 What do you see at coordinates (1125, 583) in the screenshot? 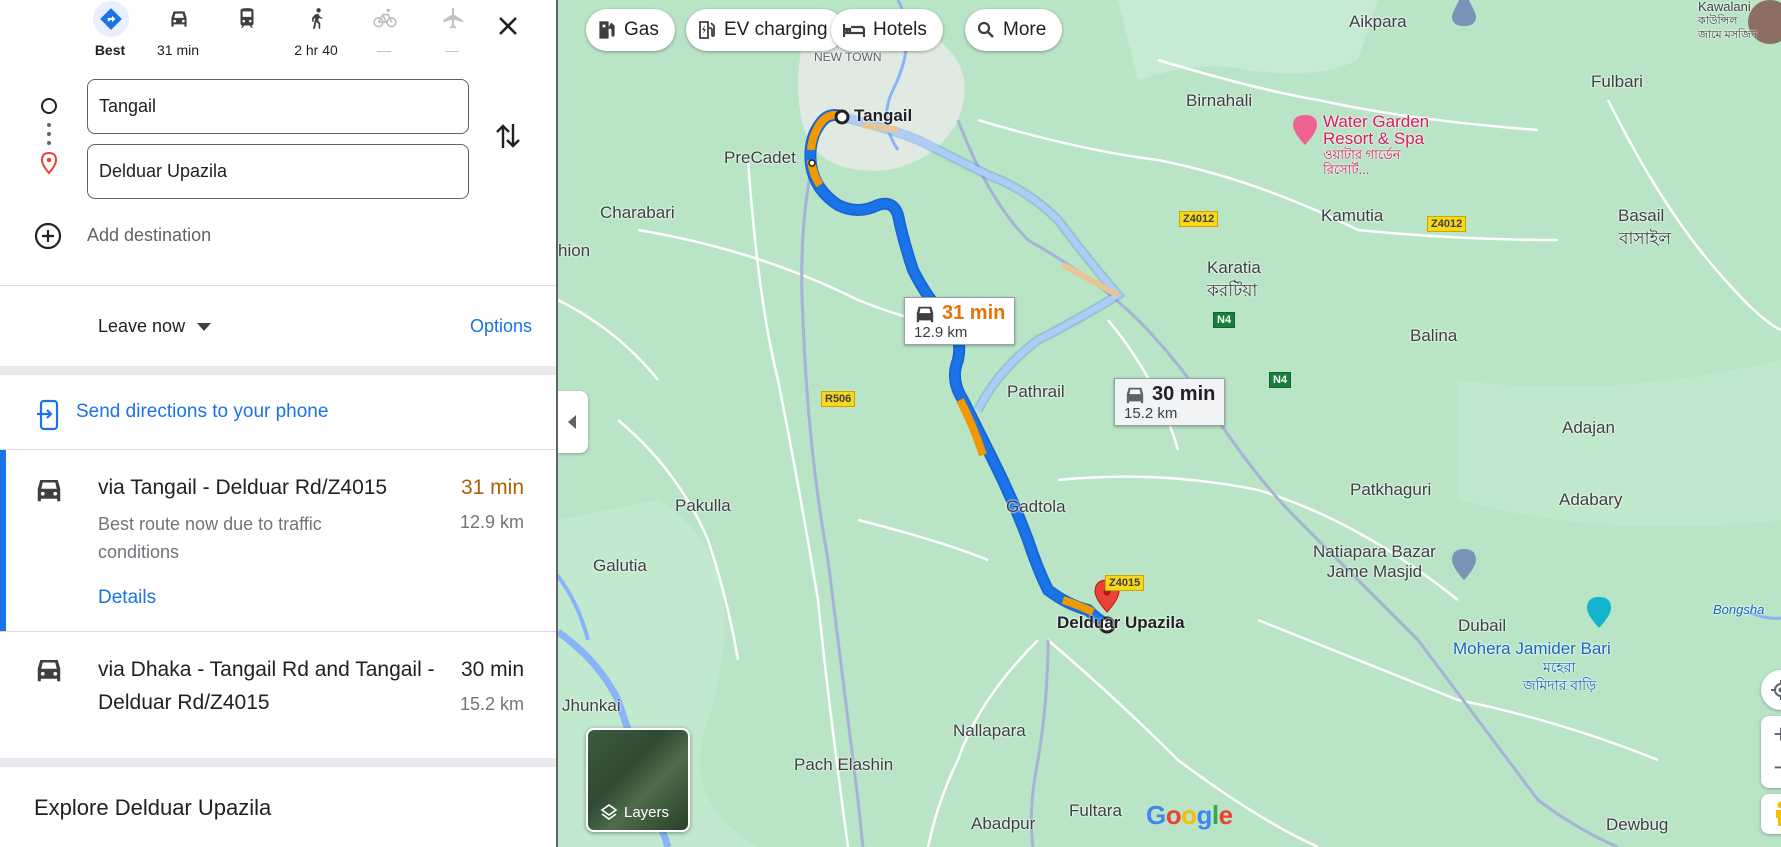
I see `road-shield: Z4015` at bounding box center [1125, 583].